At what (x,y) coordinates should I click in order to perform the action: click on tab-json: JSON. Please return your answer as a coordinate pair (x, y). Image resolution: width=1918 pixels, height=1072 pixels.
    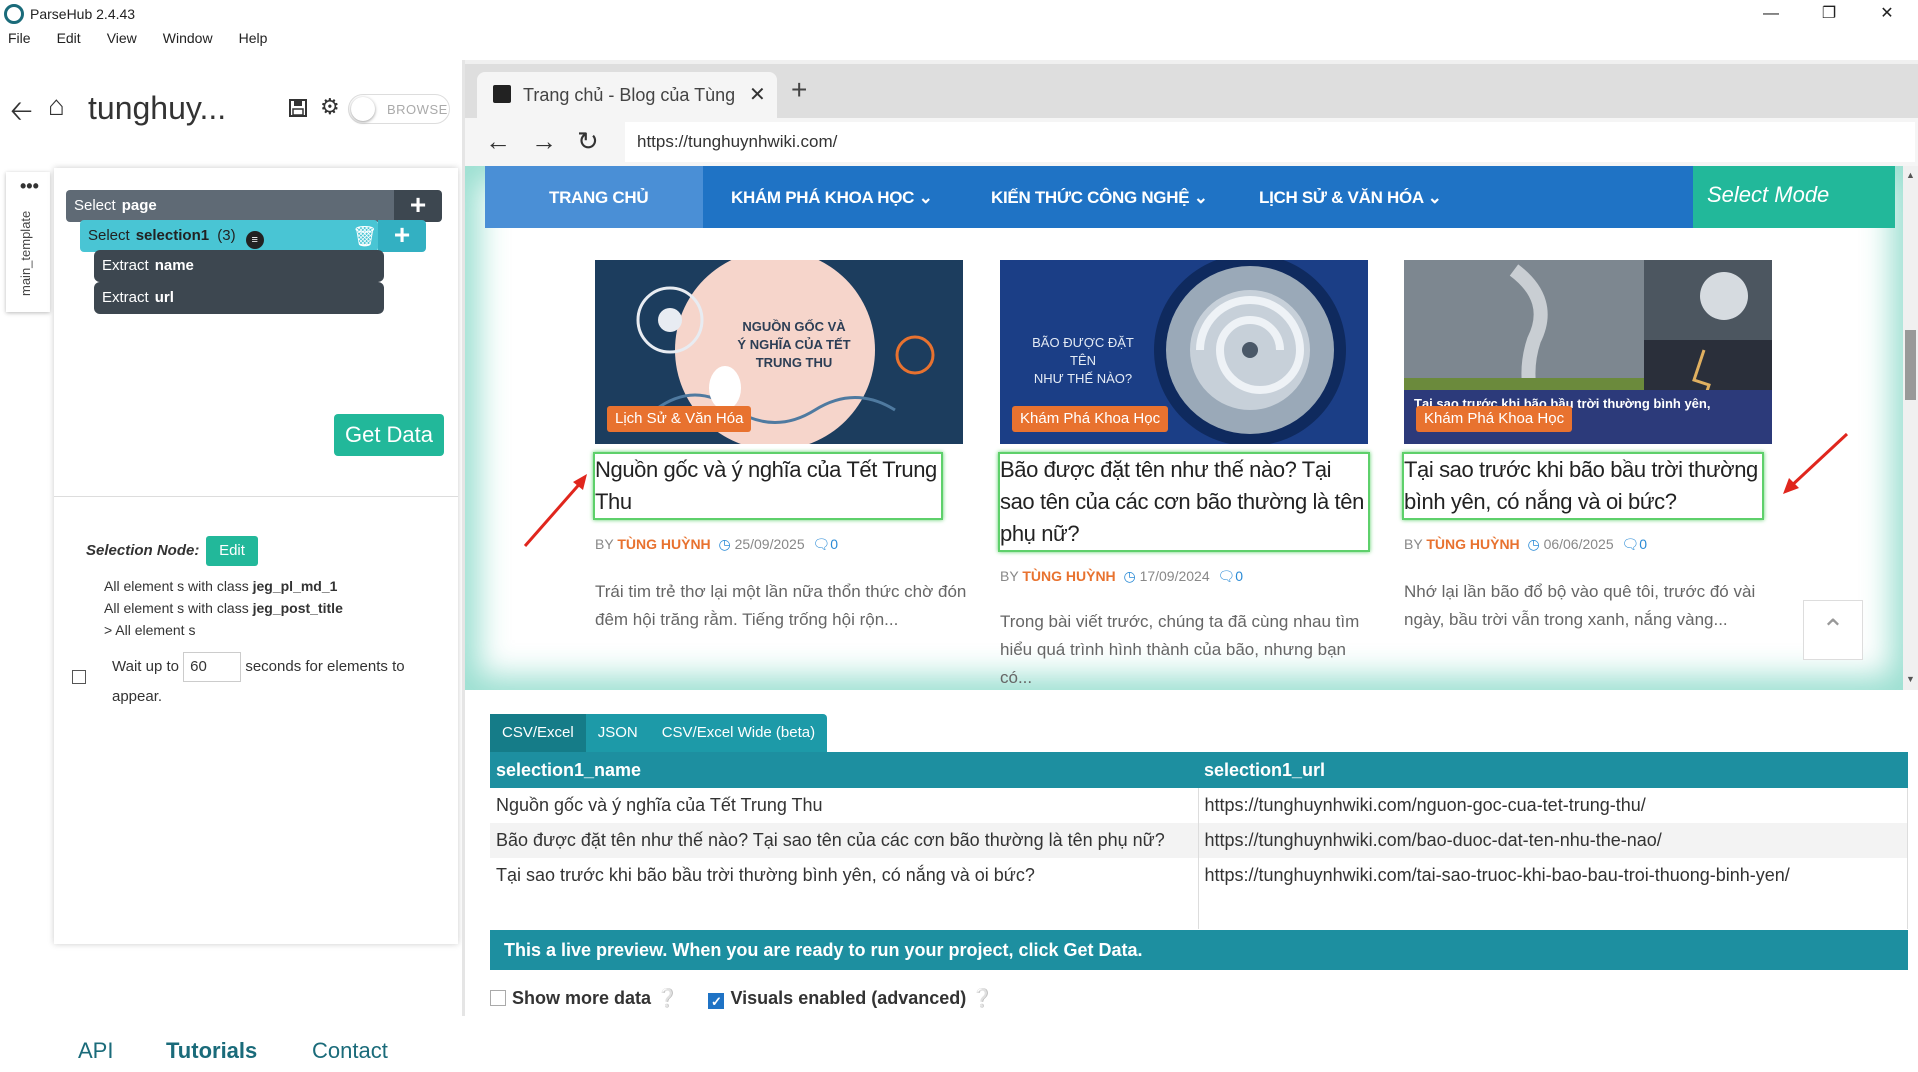
    Looking at the image, I should click on (618, 733).